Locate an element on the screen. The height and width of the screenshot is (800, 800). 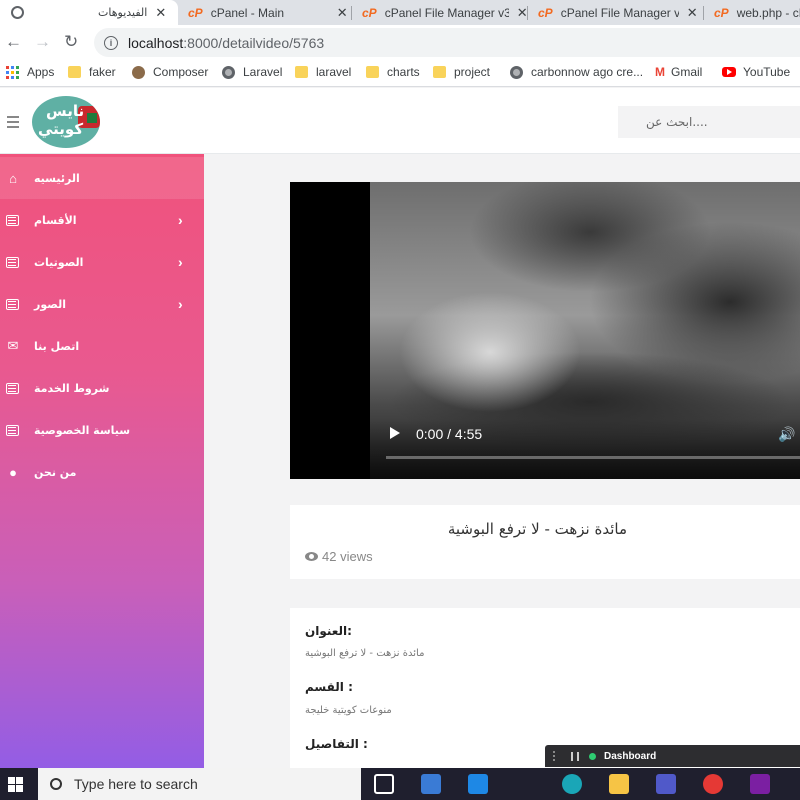
detail-description-label: التفاصيل : is located at coordinates (336, 744).